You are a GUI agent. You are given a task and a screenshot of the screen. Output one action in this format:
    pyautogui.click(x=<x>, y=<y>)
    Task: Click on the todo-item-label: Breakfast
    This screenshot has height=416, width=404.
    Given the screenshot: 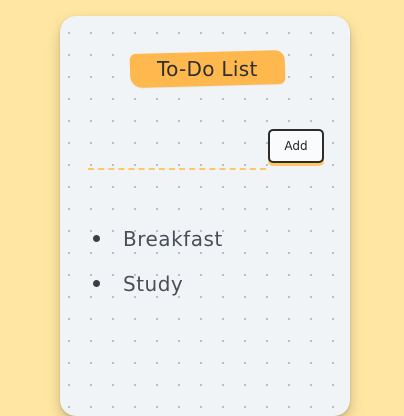 What is the action you would take?
    pyautogui.click(x=173, y=238)
    